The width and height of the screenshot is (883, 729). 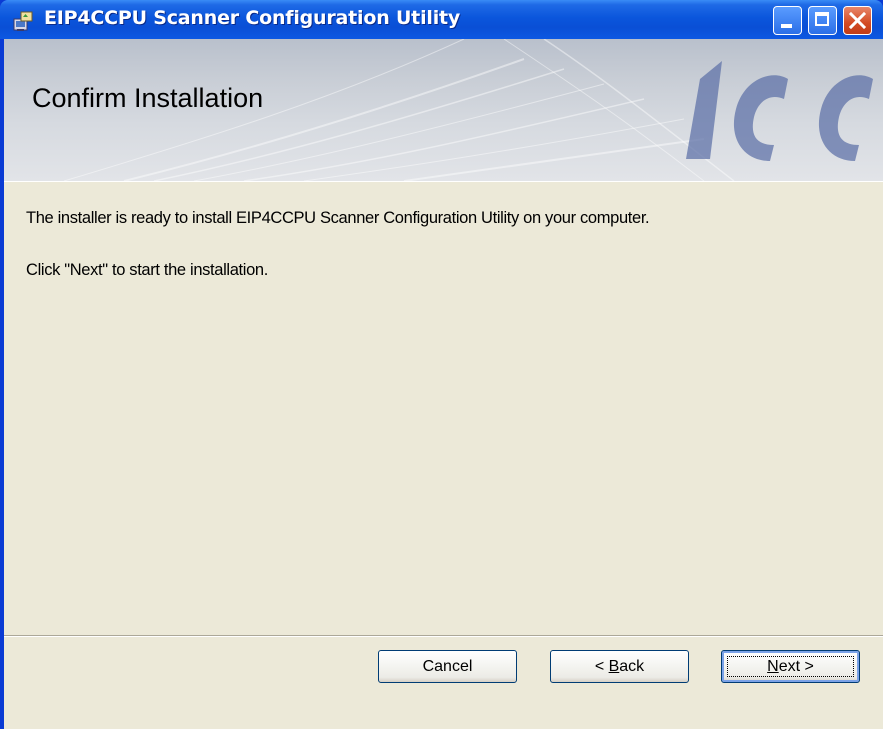 I want to click on close-button, so click(x=857, y=20).